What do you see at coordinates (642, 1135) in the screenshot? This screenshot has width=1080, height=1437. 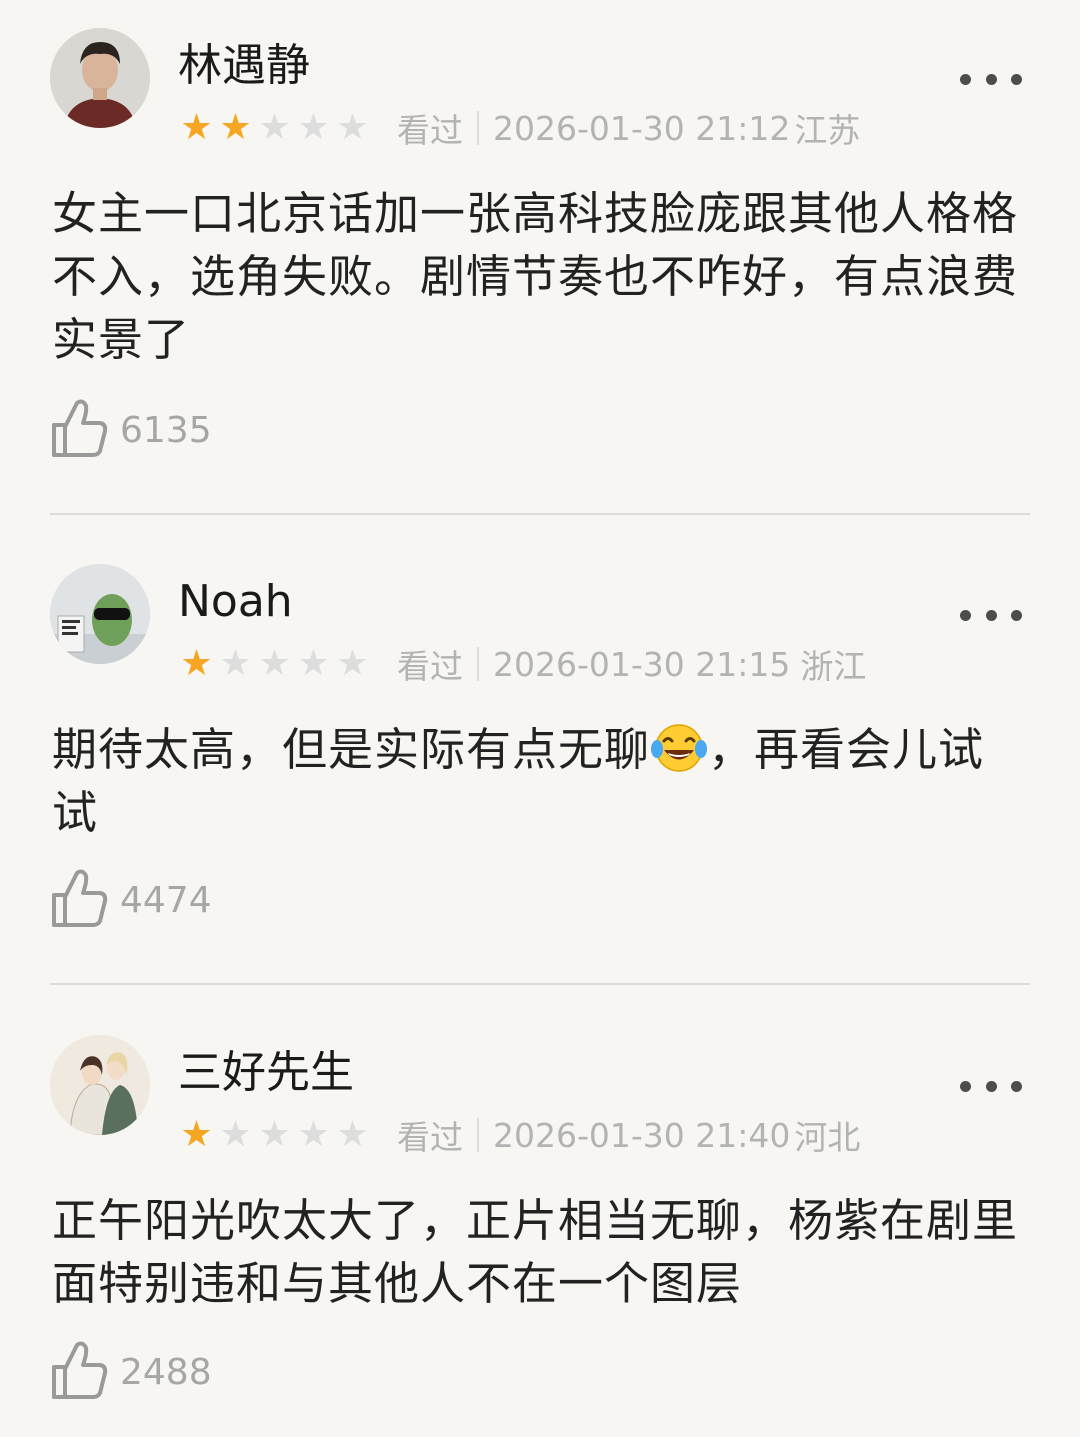 I see `timestamp: 2026-01-30 21:40` at bounding box center [642, 1135].